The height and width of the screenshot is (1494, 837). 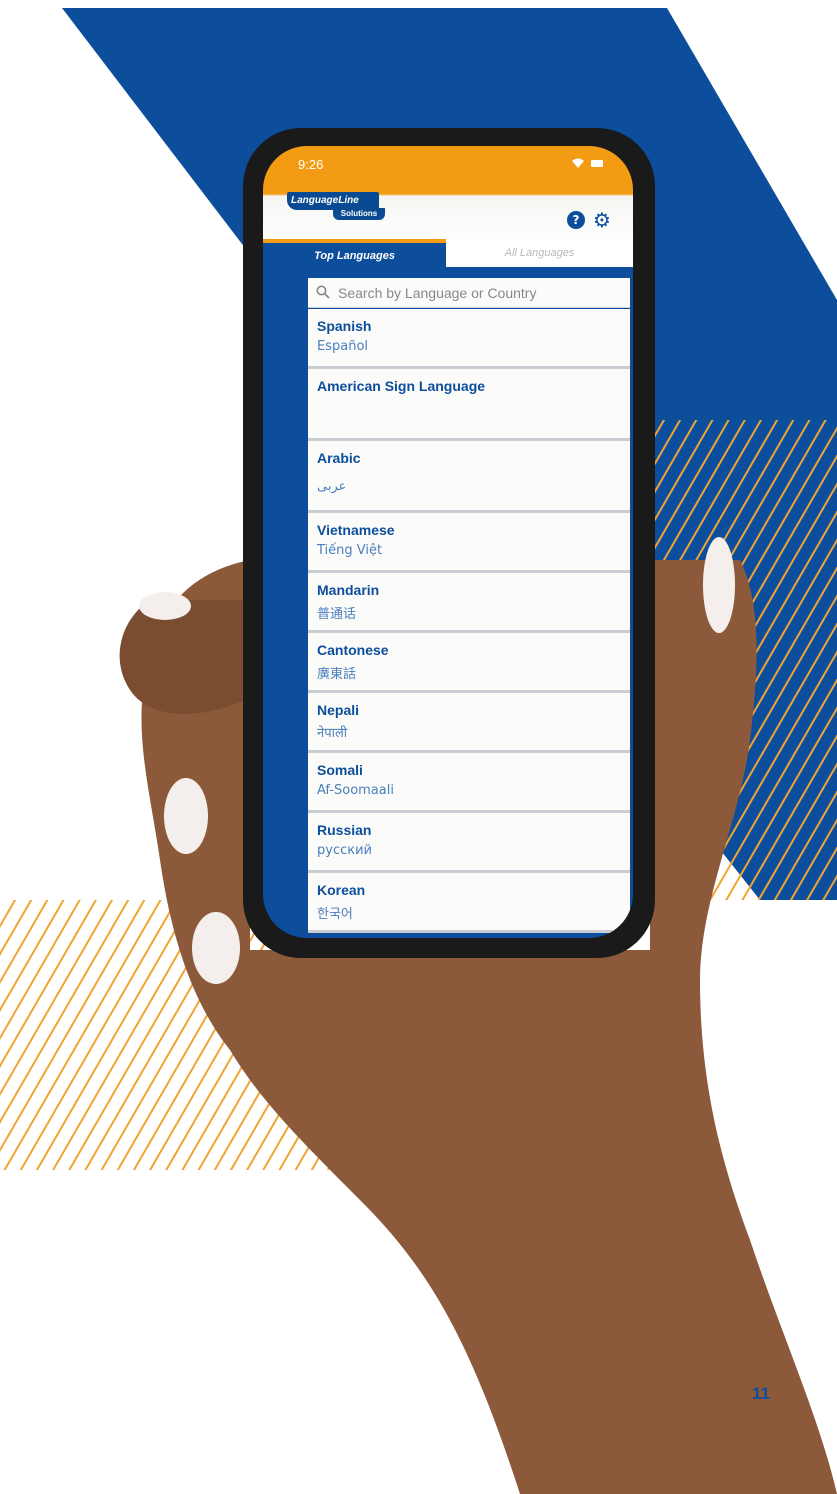 What do you see at coordinates (359, 214) in the screenshot?
I see `app-logo-subtitle: Solutions` at bounding box center [359, 214].